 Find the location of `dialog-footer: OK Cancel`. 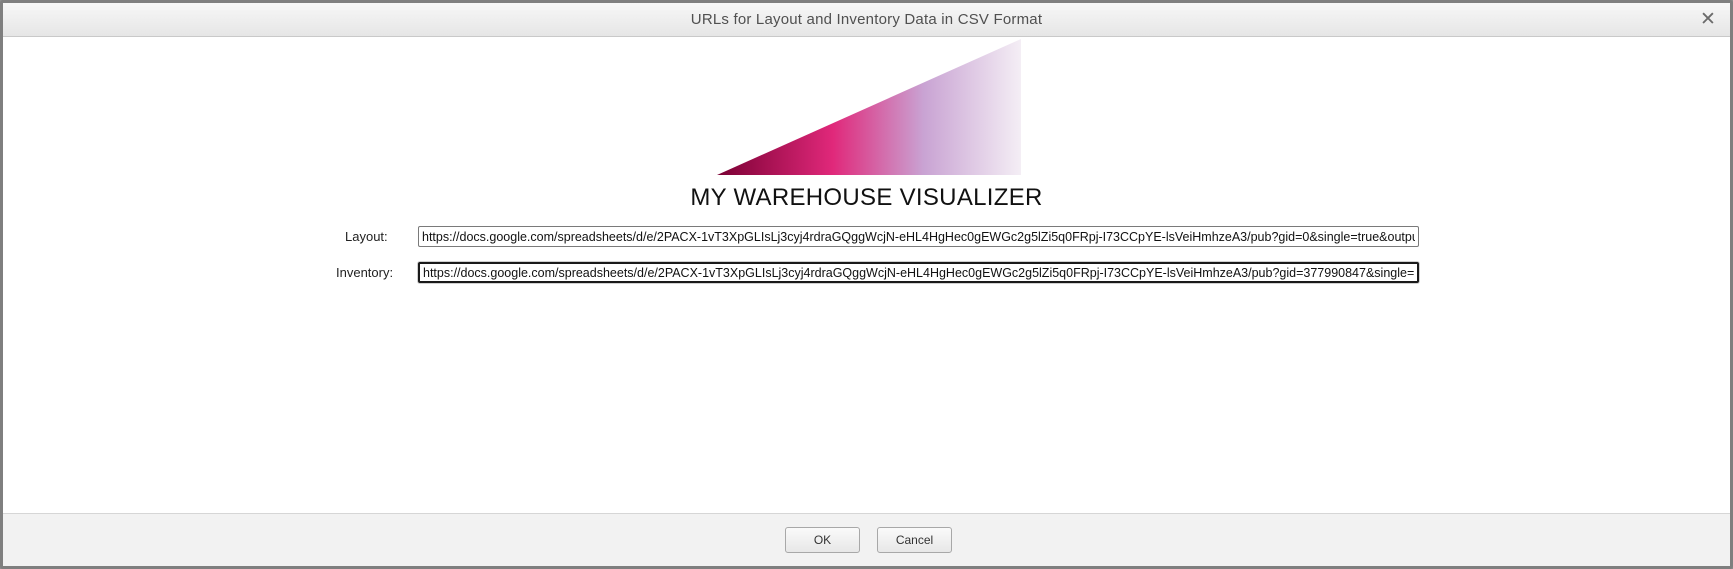

dialog-footer: OK Cancel is located at coordinates (866, 539).